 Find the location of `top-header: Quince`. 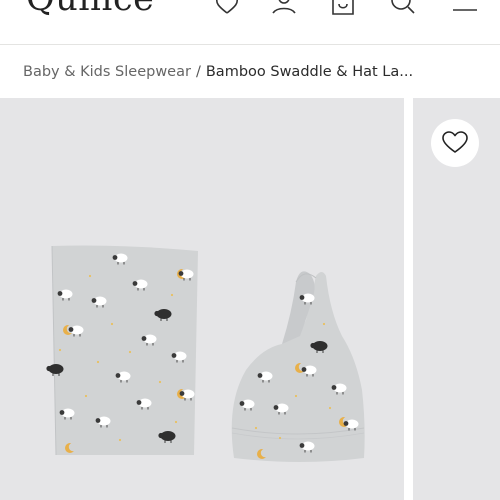

top-header: Quince is located at coordinates (250, 22).